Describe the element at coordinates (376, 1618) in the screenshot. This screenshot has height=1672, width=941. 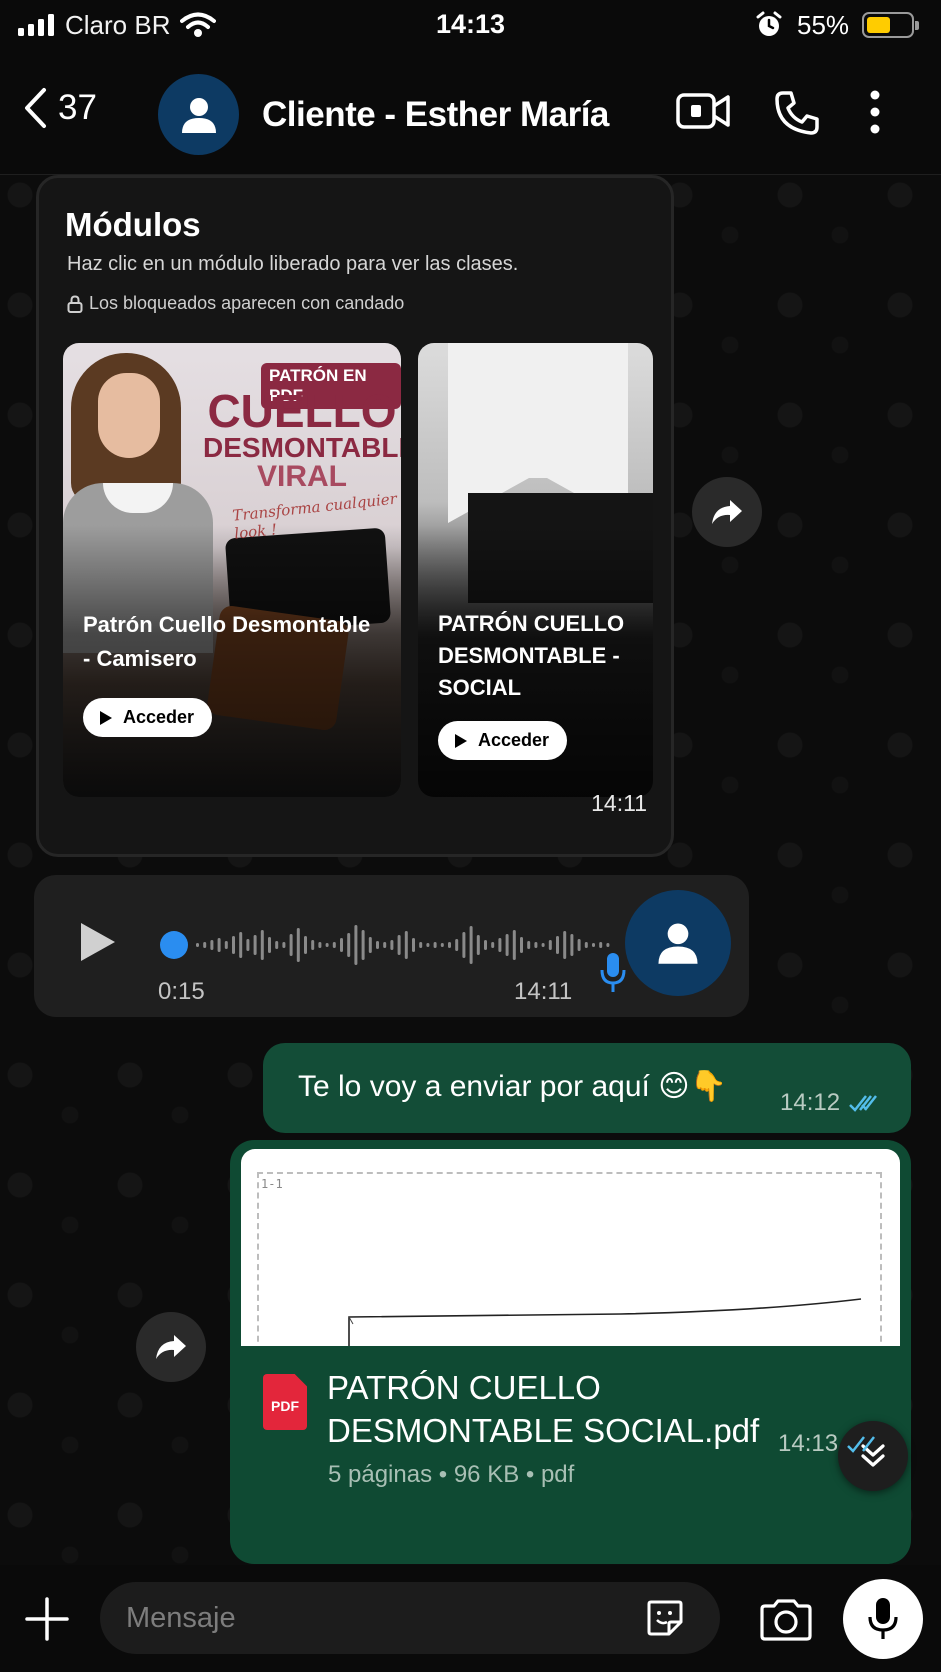
I see `message-input` at that location.